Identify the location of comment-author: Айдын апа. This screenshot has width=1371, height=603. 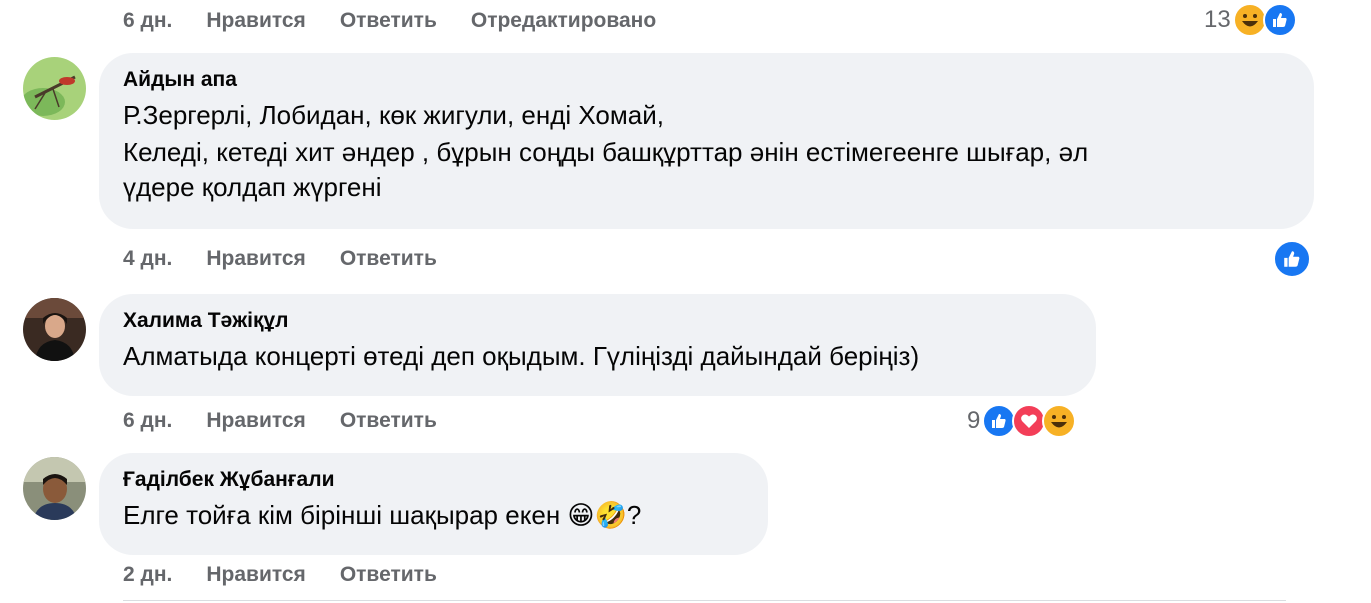
(706, 80).